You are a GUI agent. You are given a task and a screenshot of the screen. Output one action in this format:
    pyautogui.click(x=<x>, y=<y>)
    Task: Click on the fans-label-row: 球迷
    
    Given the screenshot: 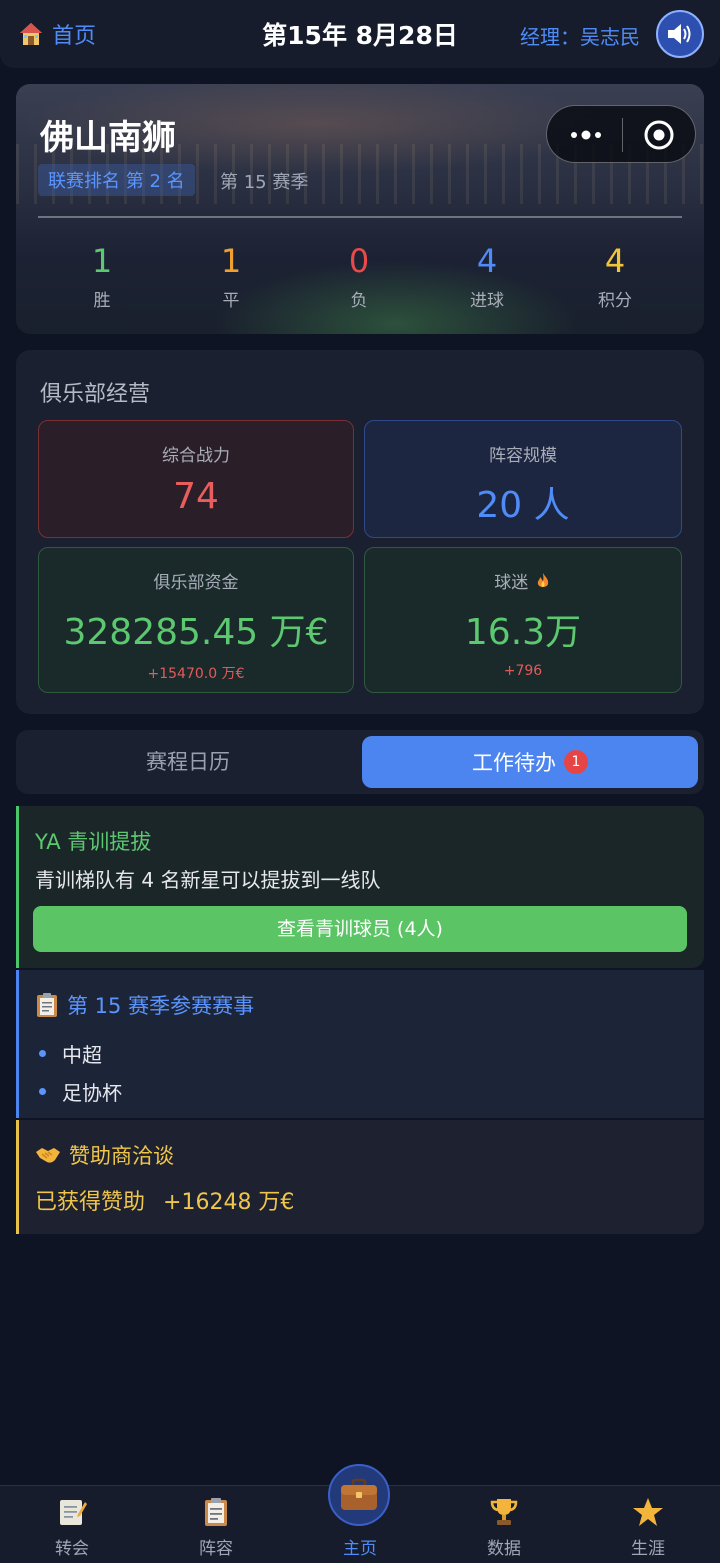 What is the action you would take?
    pyautogui.click(x=523, y=580)
    